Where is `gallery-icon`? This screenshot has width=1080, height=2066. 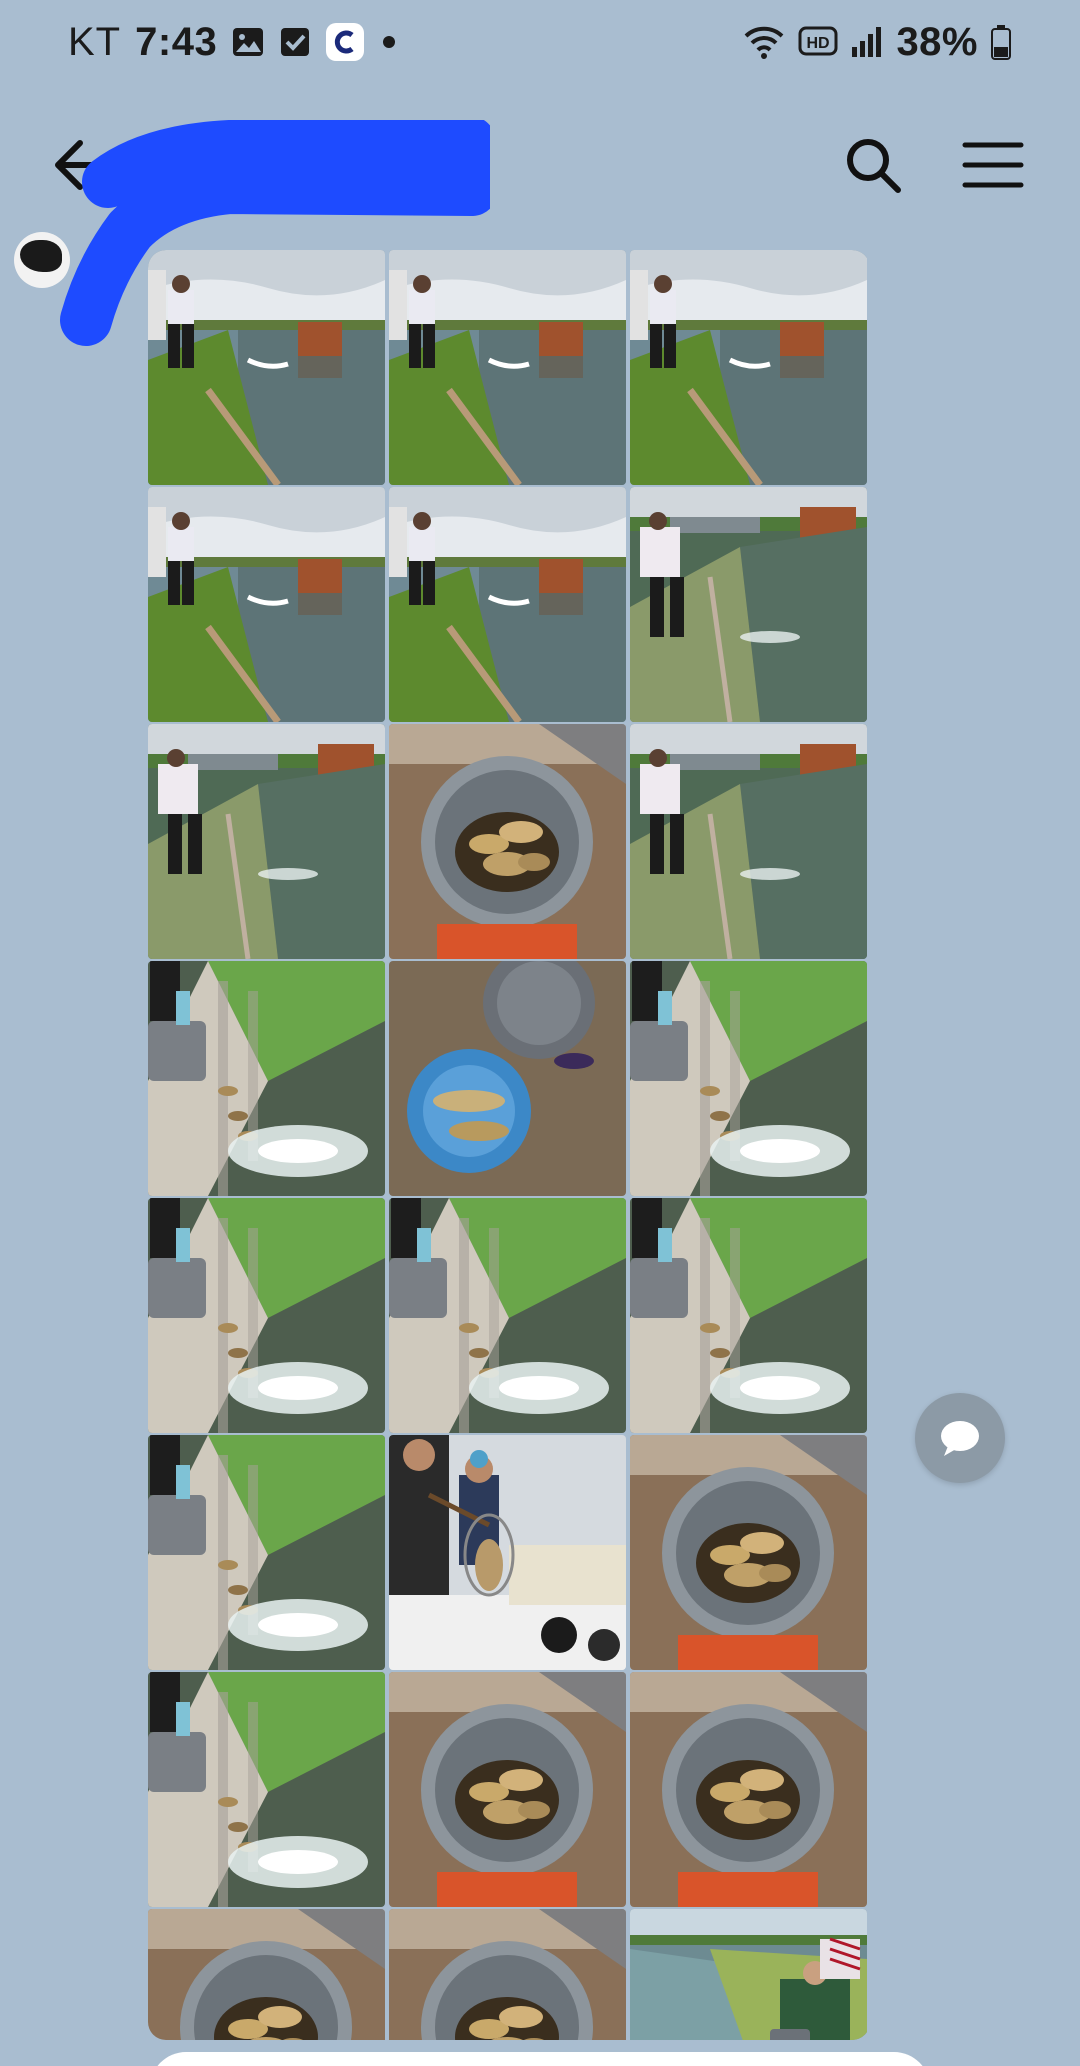 gallery-icon is located at coordinates (248, 42).